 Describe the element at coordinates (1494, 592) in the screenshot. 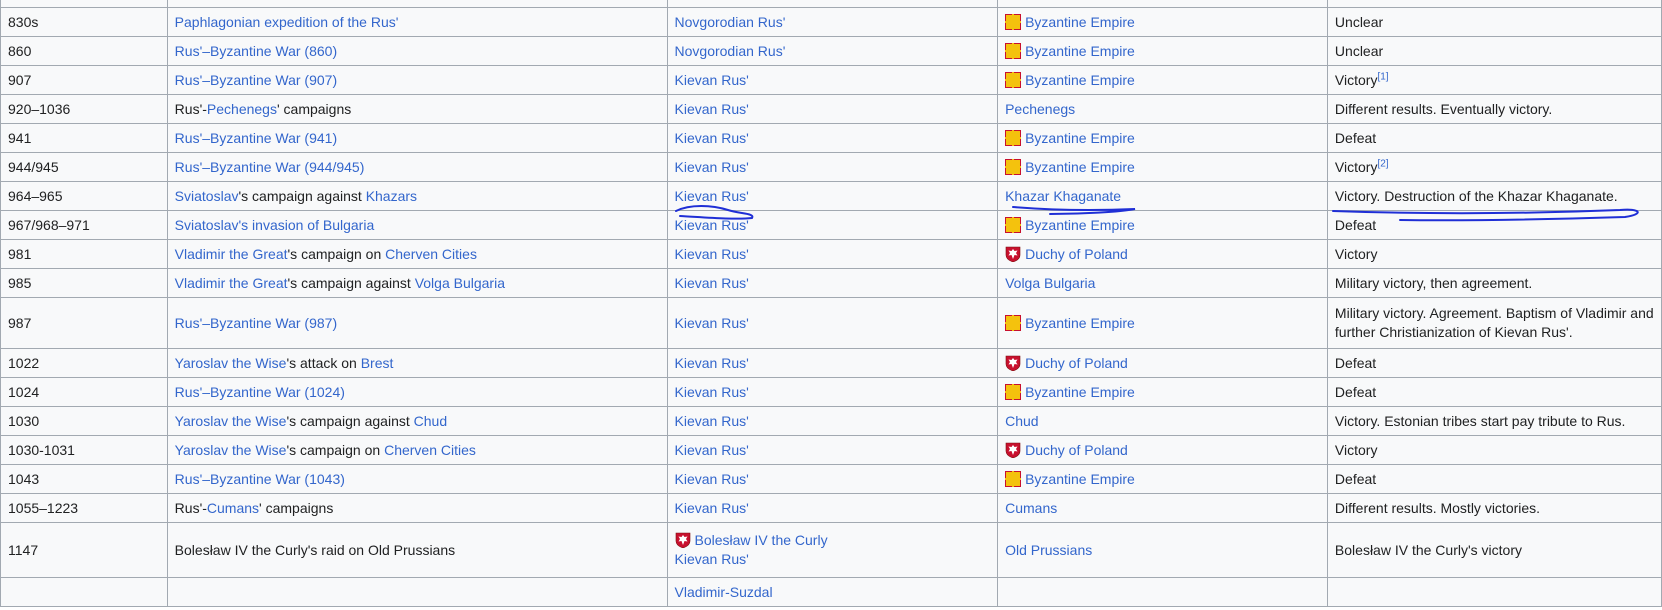

I see `result-cell` at that location.